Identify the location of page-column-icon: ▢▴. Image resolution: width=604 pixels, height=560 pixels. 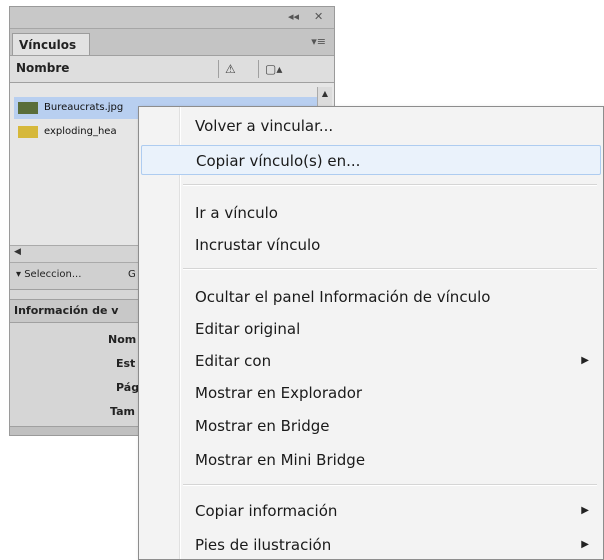
(276, 69).